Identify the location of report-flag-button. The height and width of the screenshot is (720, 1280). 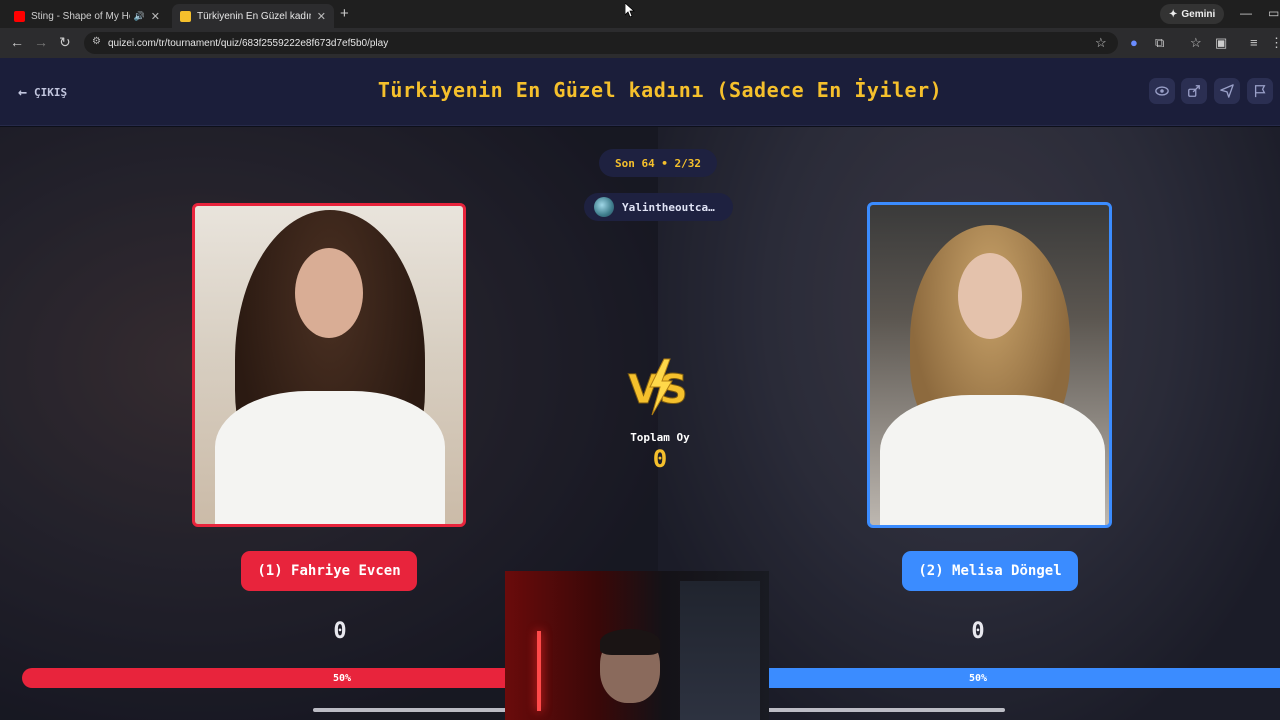
(1260, 91).